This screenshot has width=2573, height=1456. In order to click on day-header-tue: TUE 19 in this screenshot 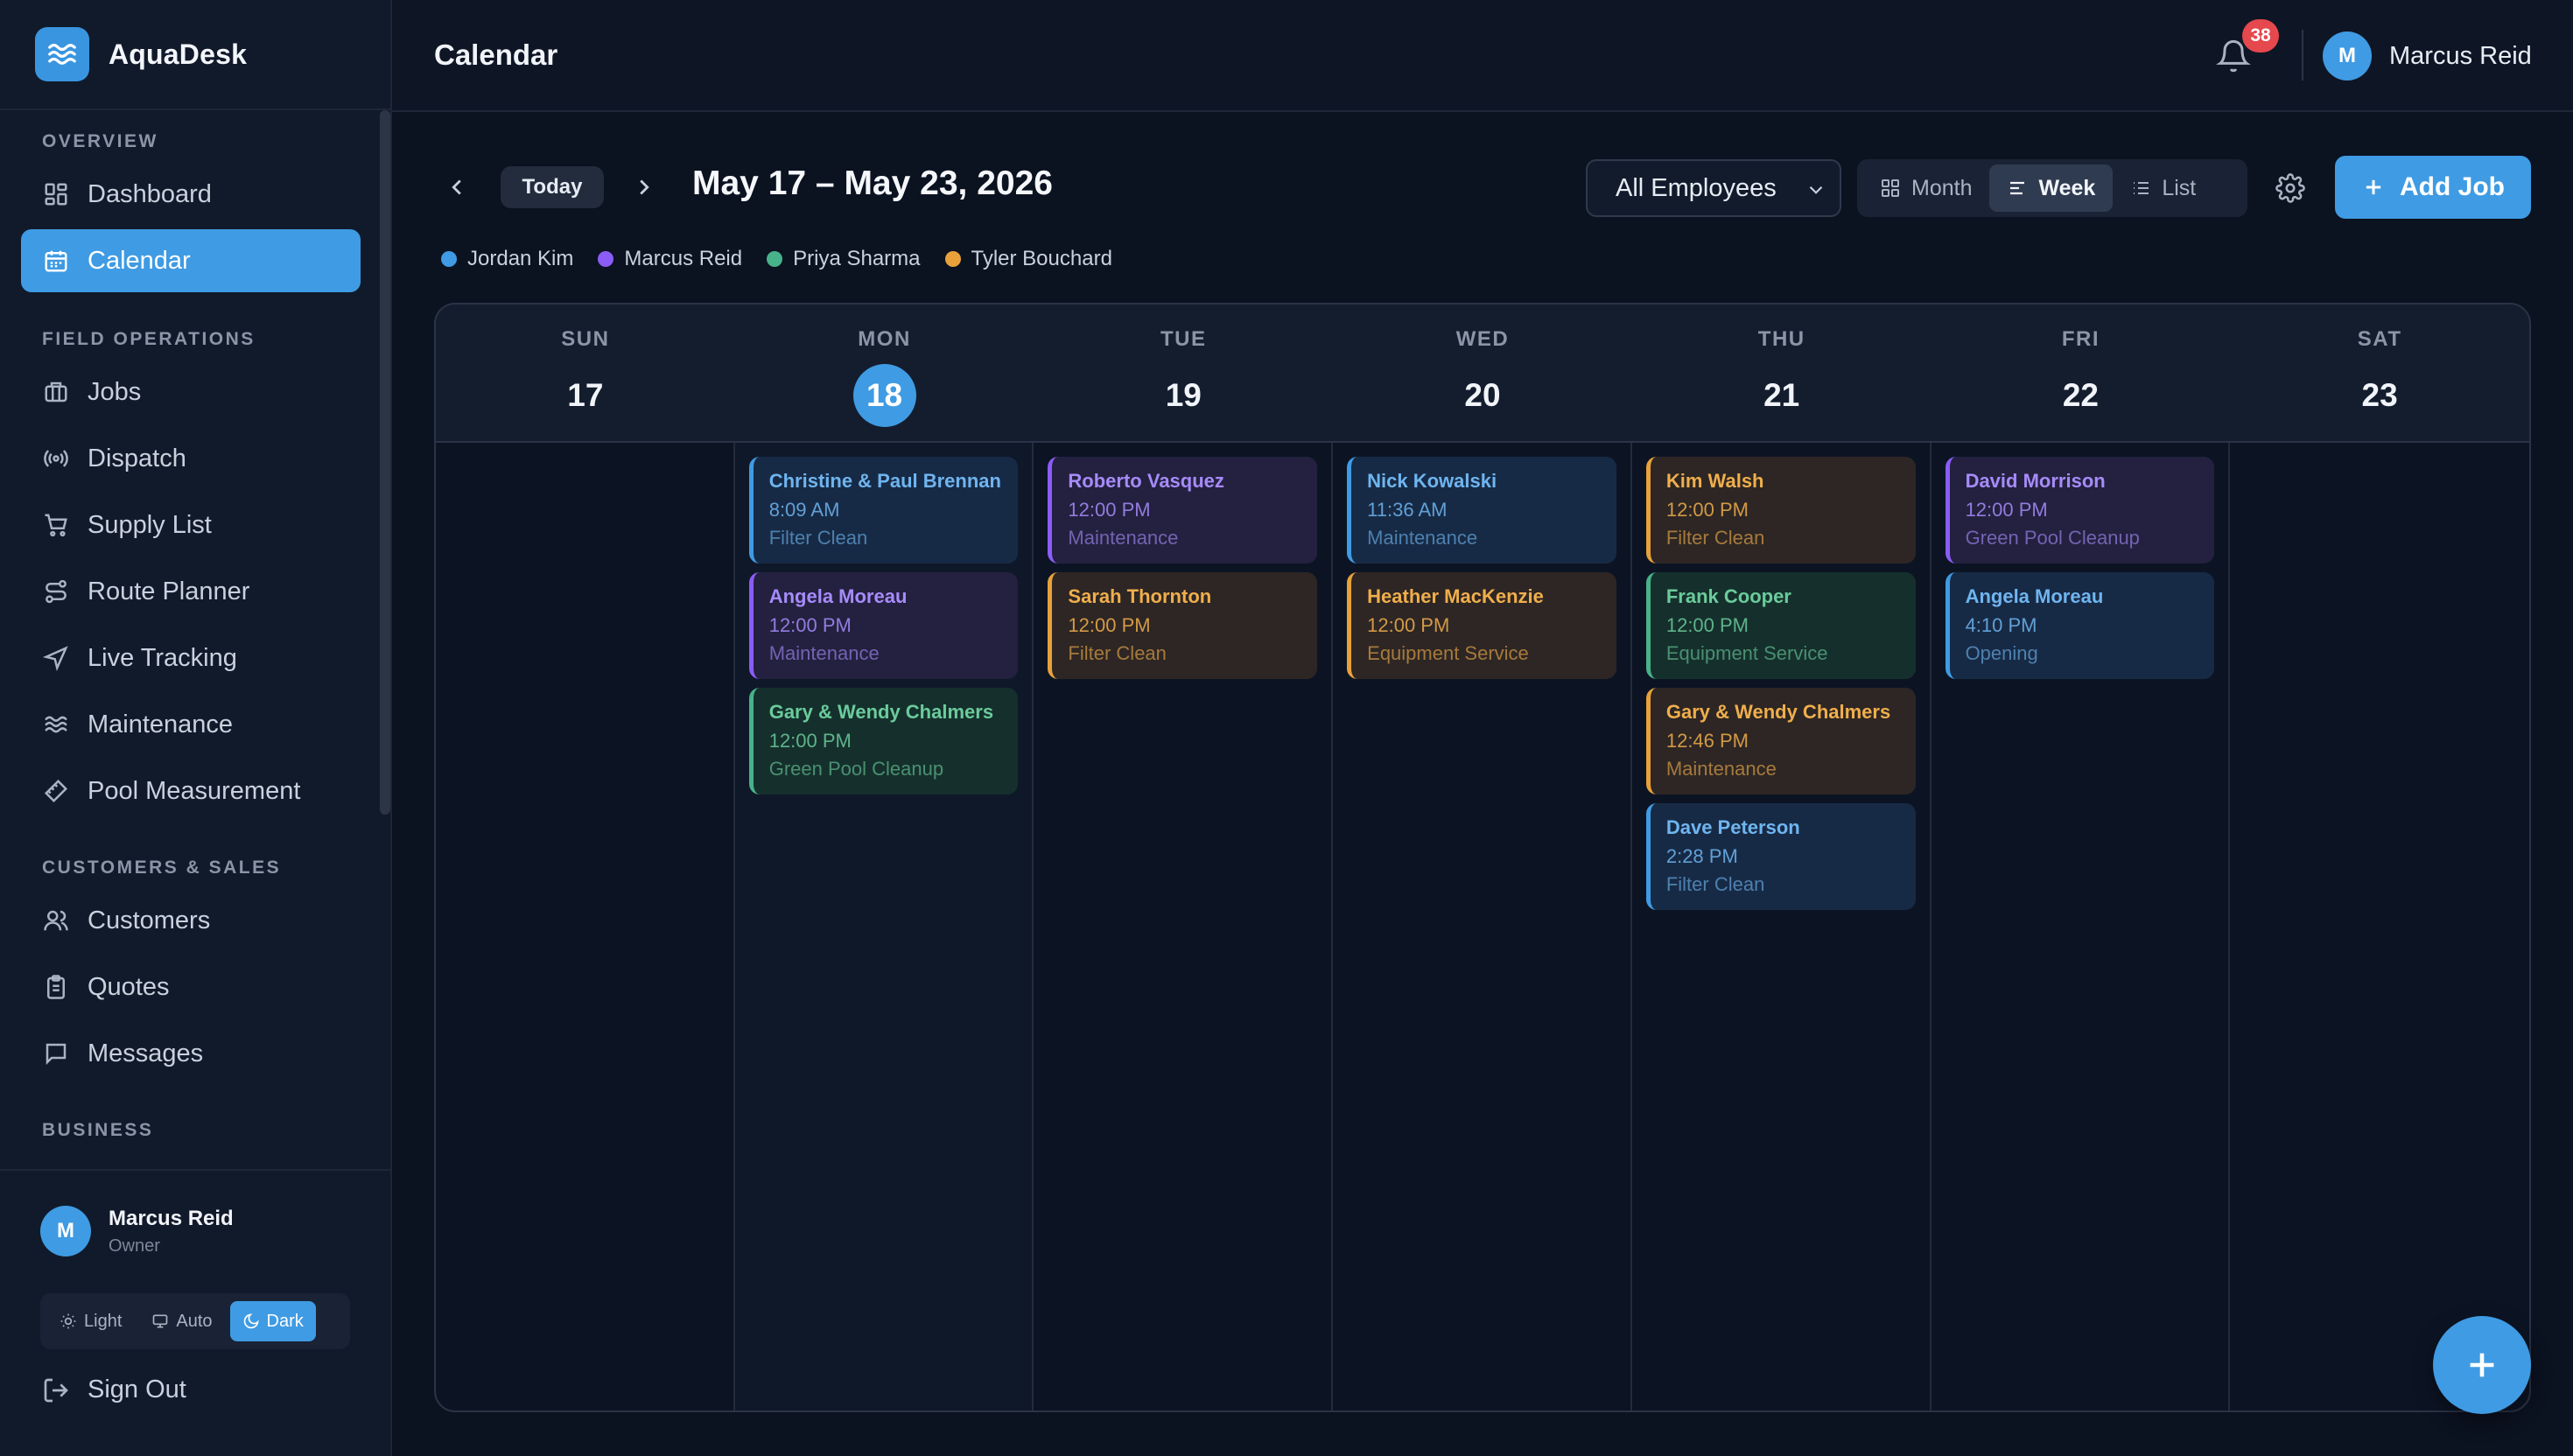, I will do `click(1183, 372)`.